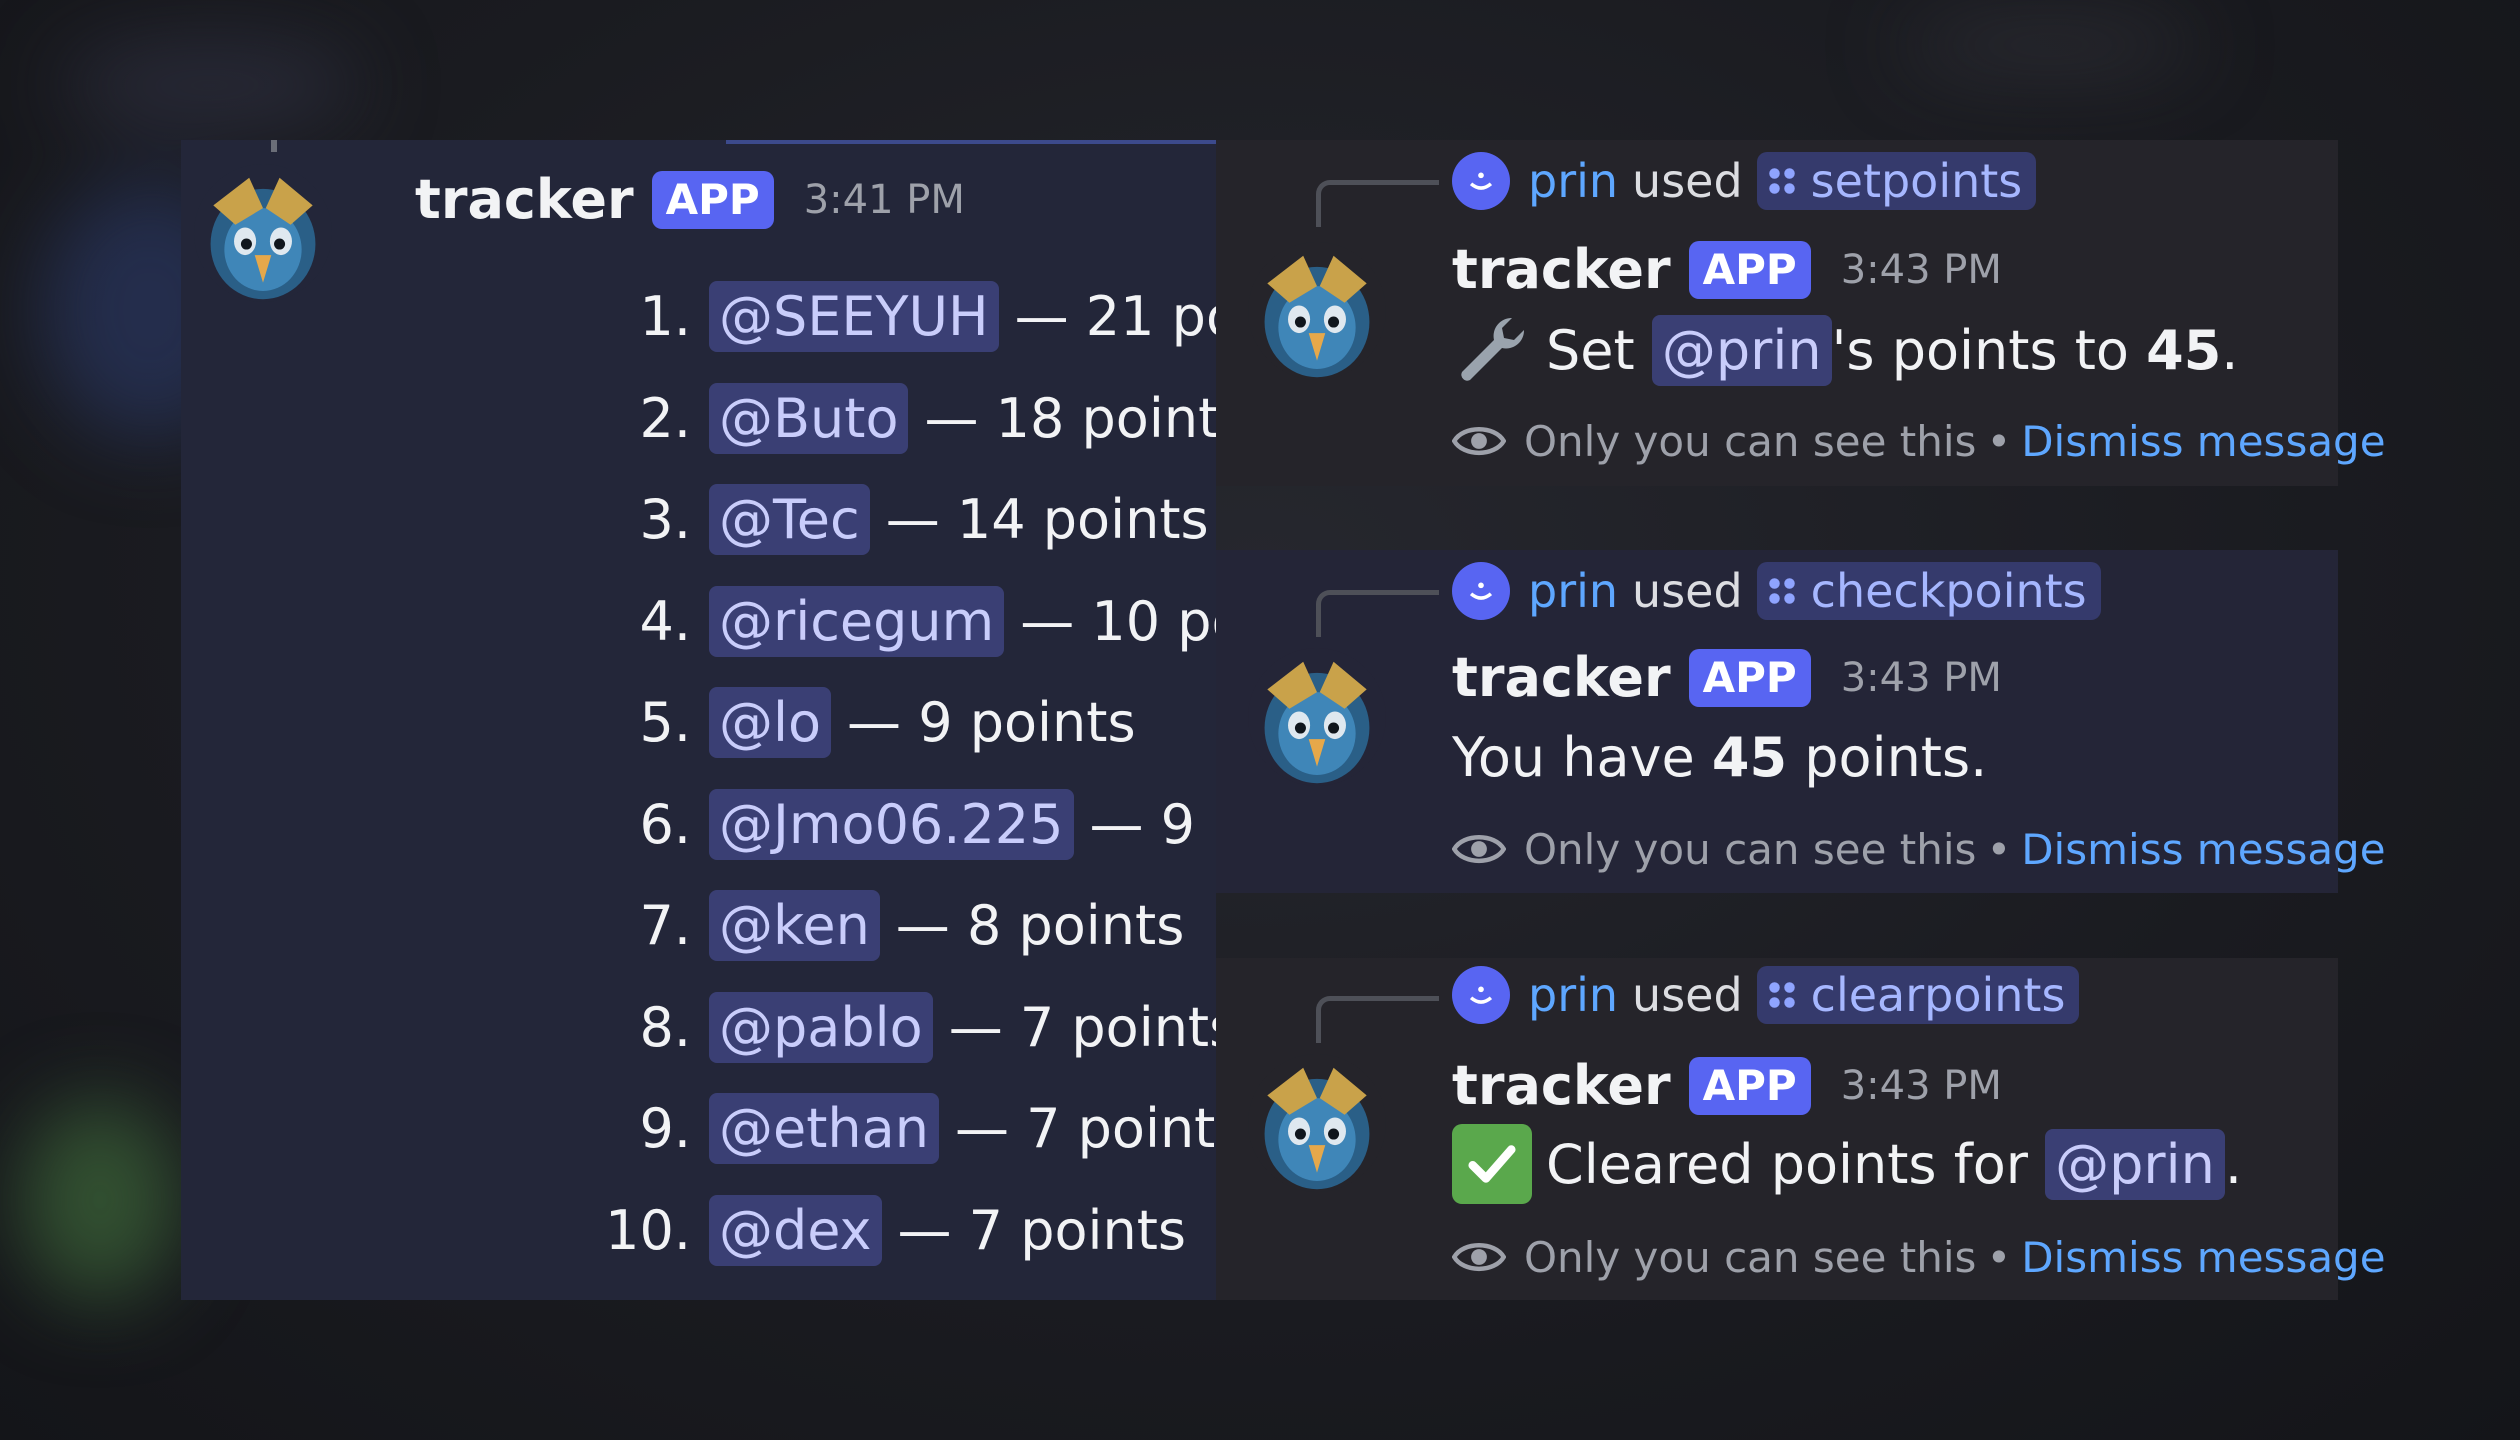 The height and width of the screenshot is (1440, 2520). What do you see at coordinates (1896, 757) in the screenshot?
I see `message-text: points.` at bounding box center [1896, 757].